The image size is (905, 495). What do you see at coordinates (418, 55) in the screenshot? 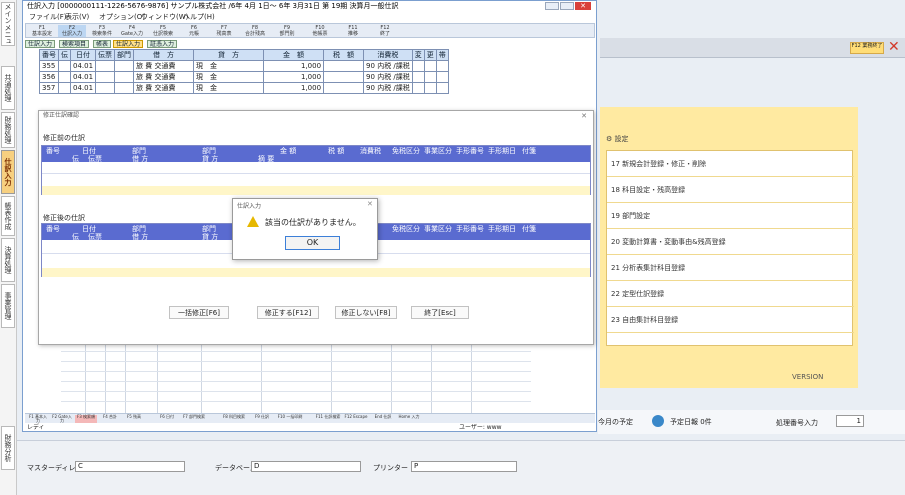
I see `col-change1: 変` at bounding box center [418, 55].